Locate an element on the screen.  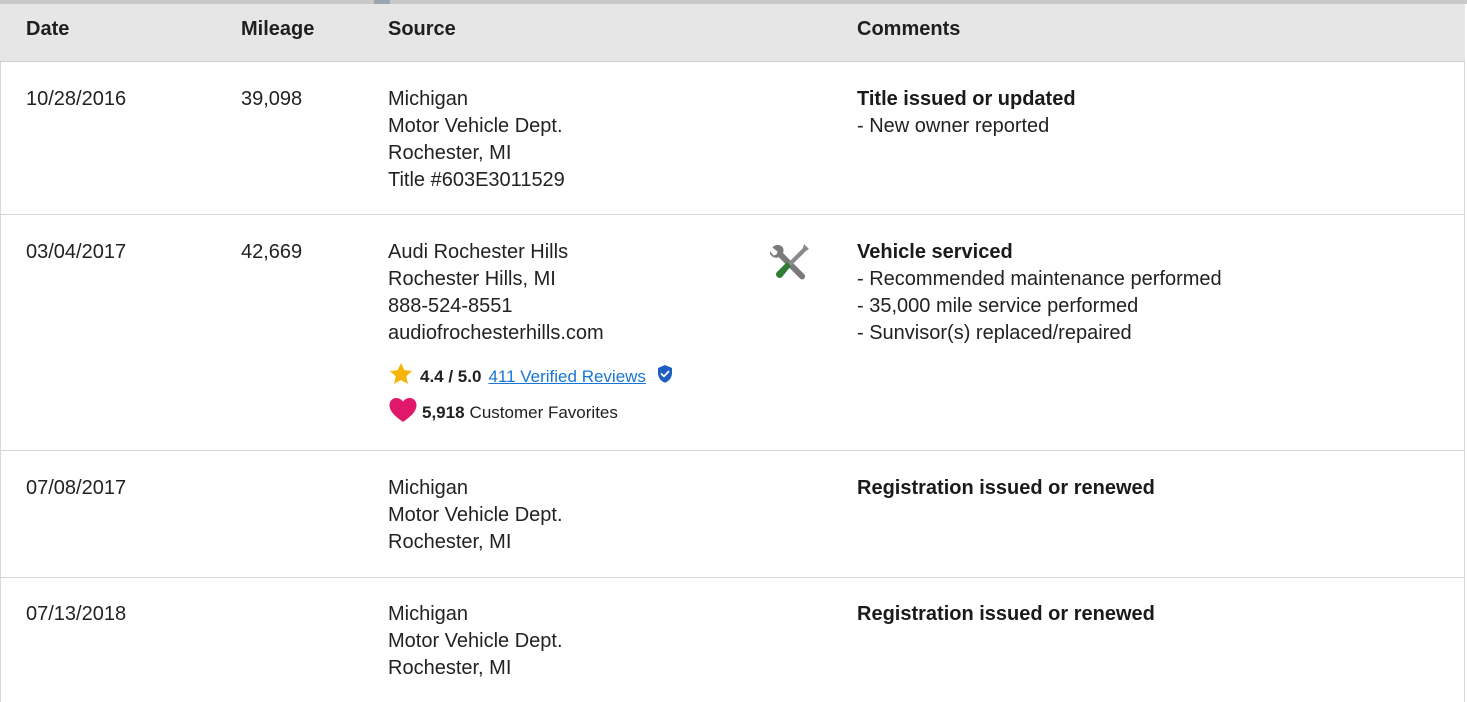
comment-title: Vehicle serviced is located at coordinates (935, 252).